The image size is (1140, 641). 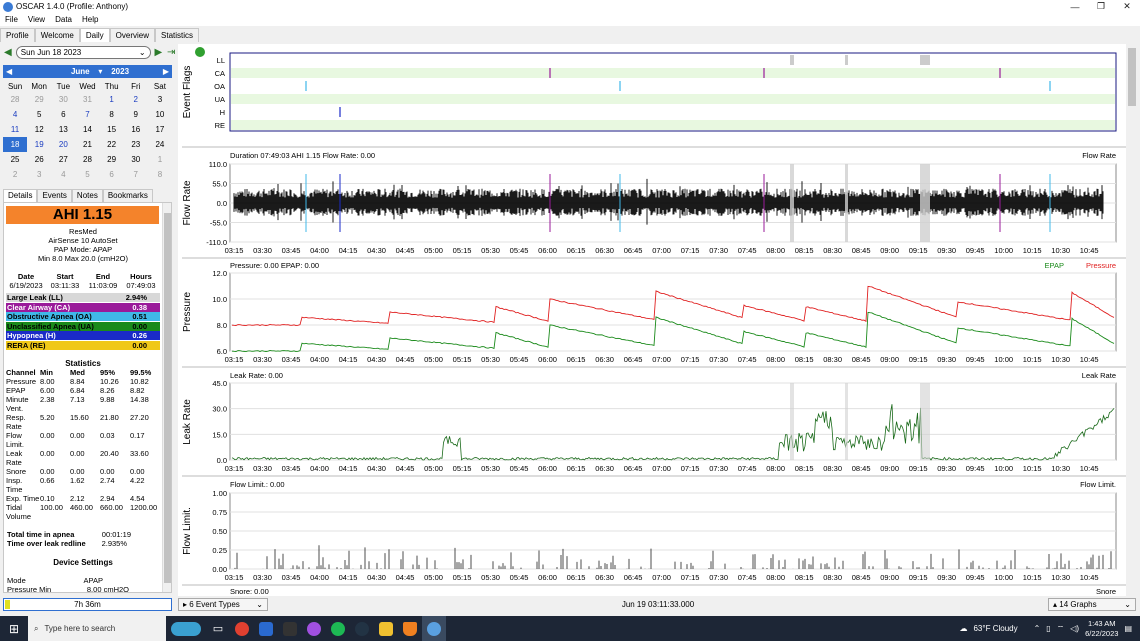 What do you see at coordinates (80, 71) in the screenshot?
I see `calendar-month: June` at bounding box center [80, 71].